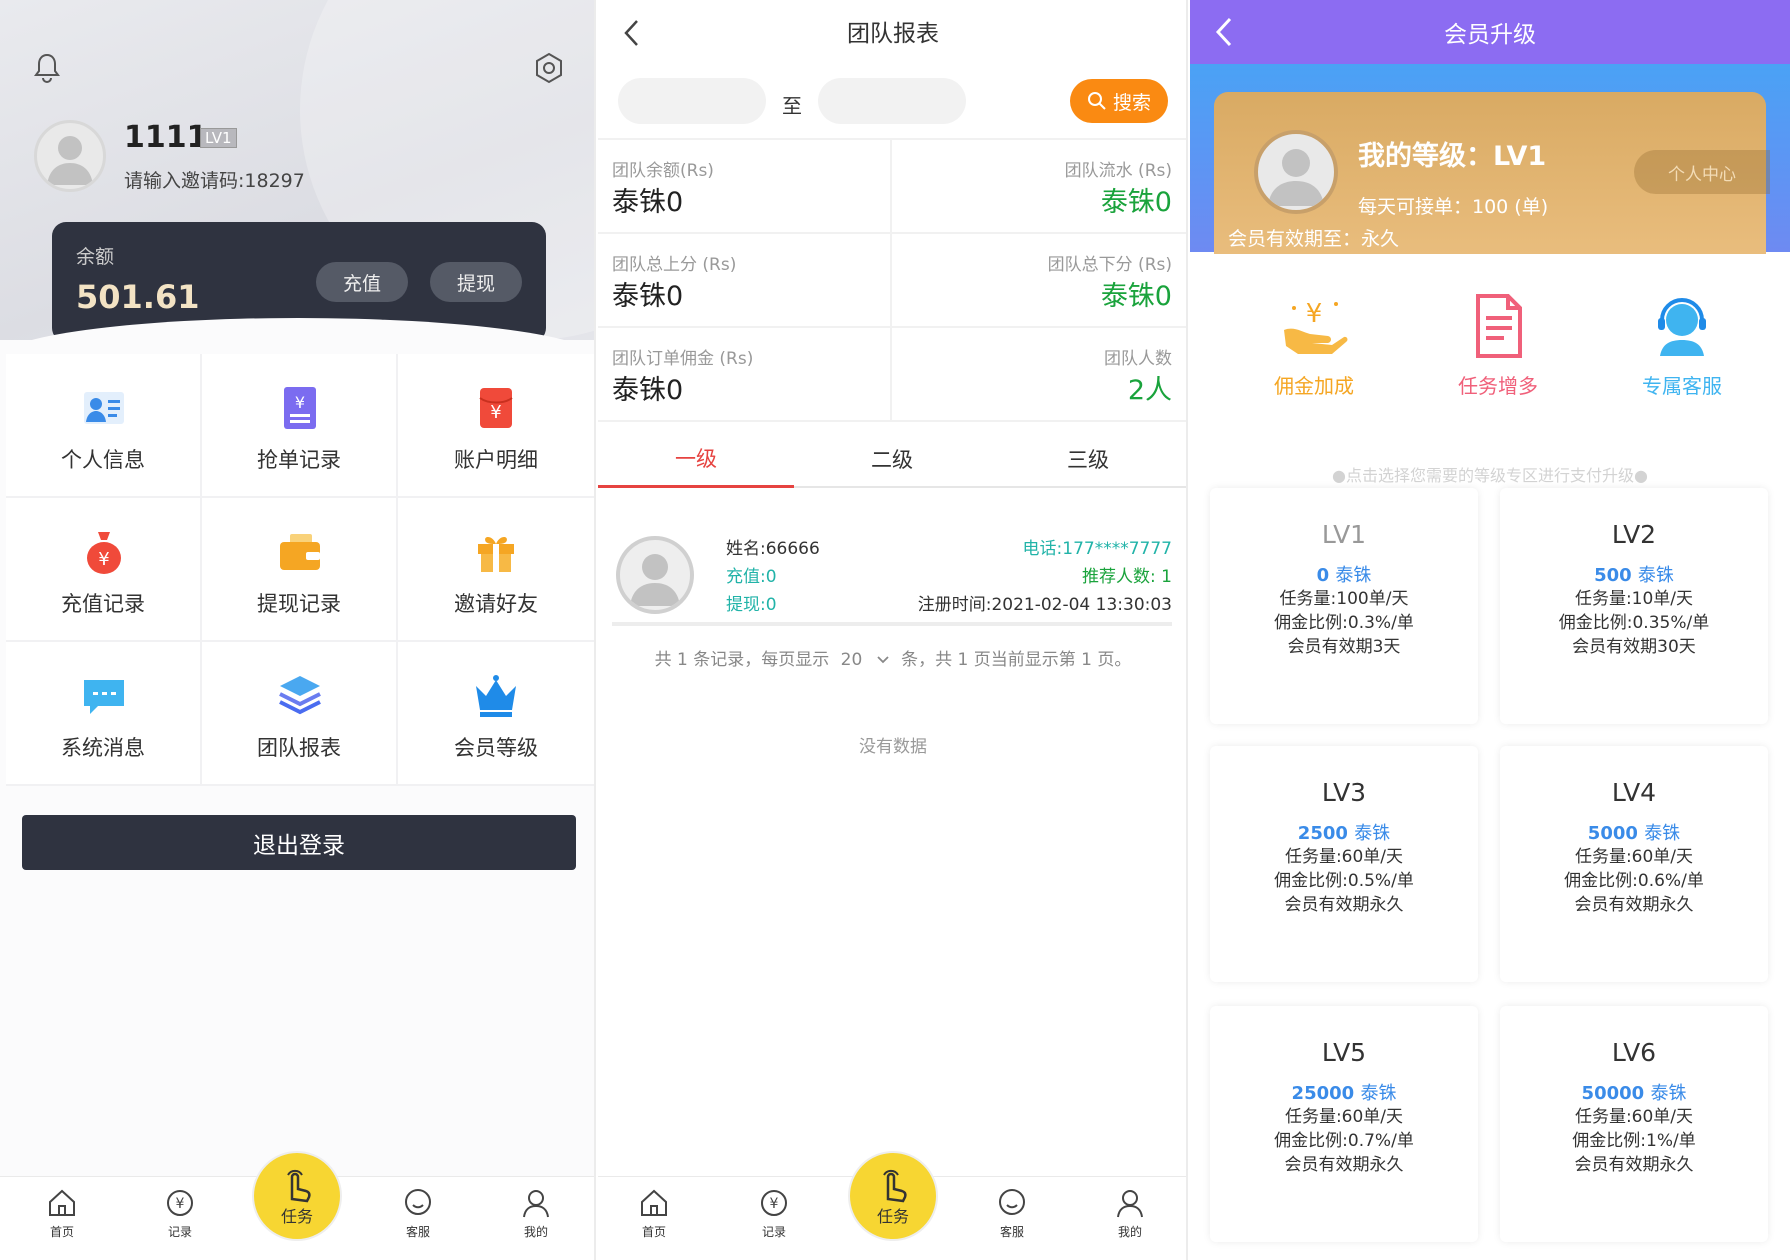 Image resolution: width=1790 pixels, height=1260 pixels. I want to click on tab-bar: 首页 ¥ 记录 任务 客服 我的, so click(892, 1205).